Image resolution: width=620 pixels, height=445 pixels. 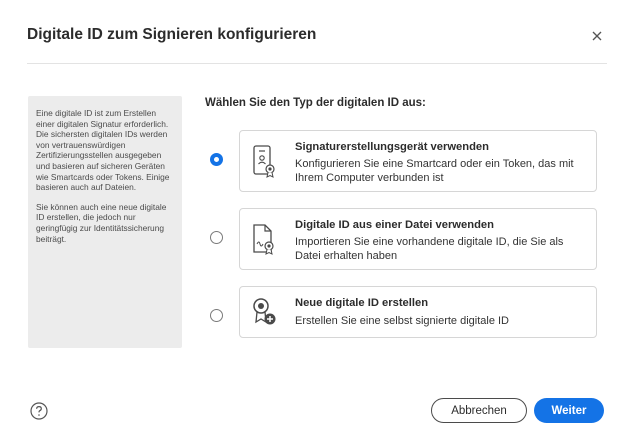 What do you see at coordinates (264, 311) in the screenshot?
I see `new-certificate-icon` at bounding box center [264, 311].